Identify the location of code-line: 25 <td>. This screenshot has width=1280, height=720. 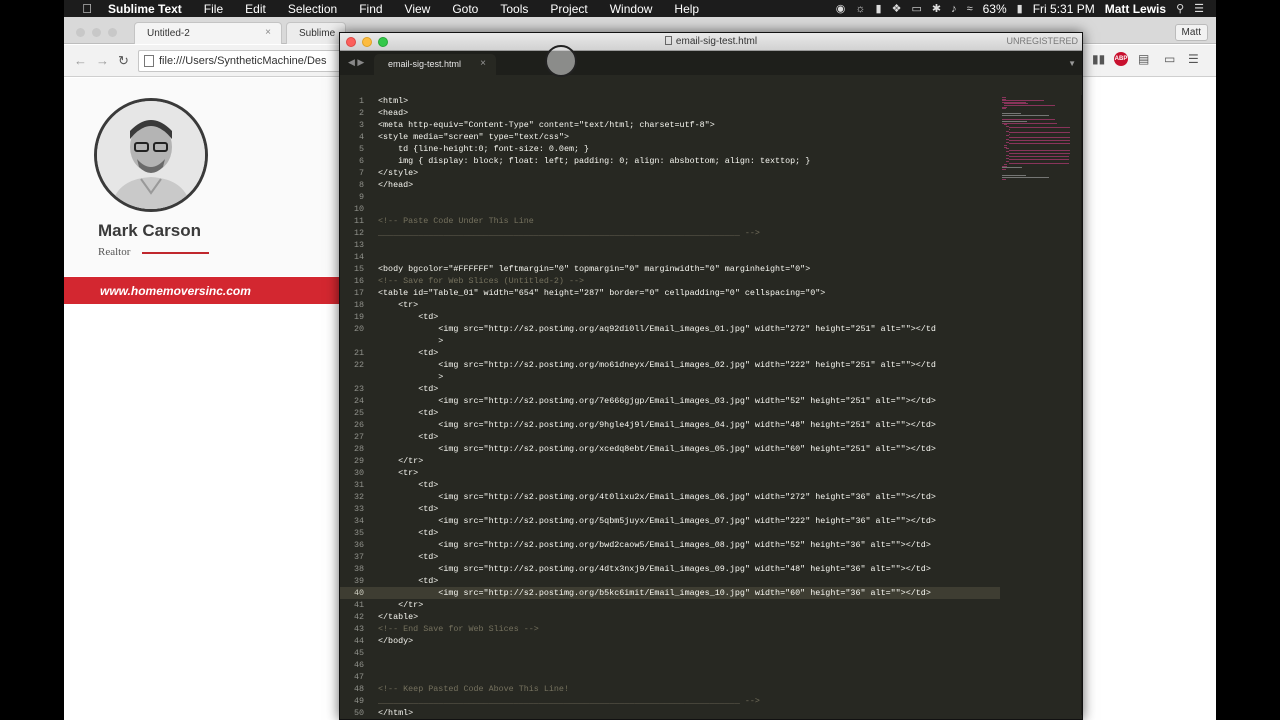
(670, 413).